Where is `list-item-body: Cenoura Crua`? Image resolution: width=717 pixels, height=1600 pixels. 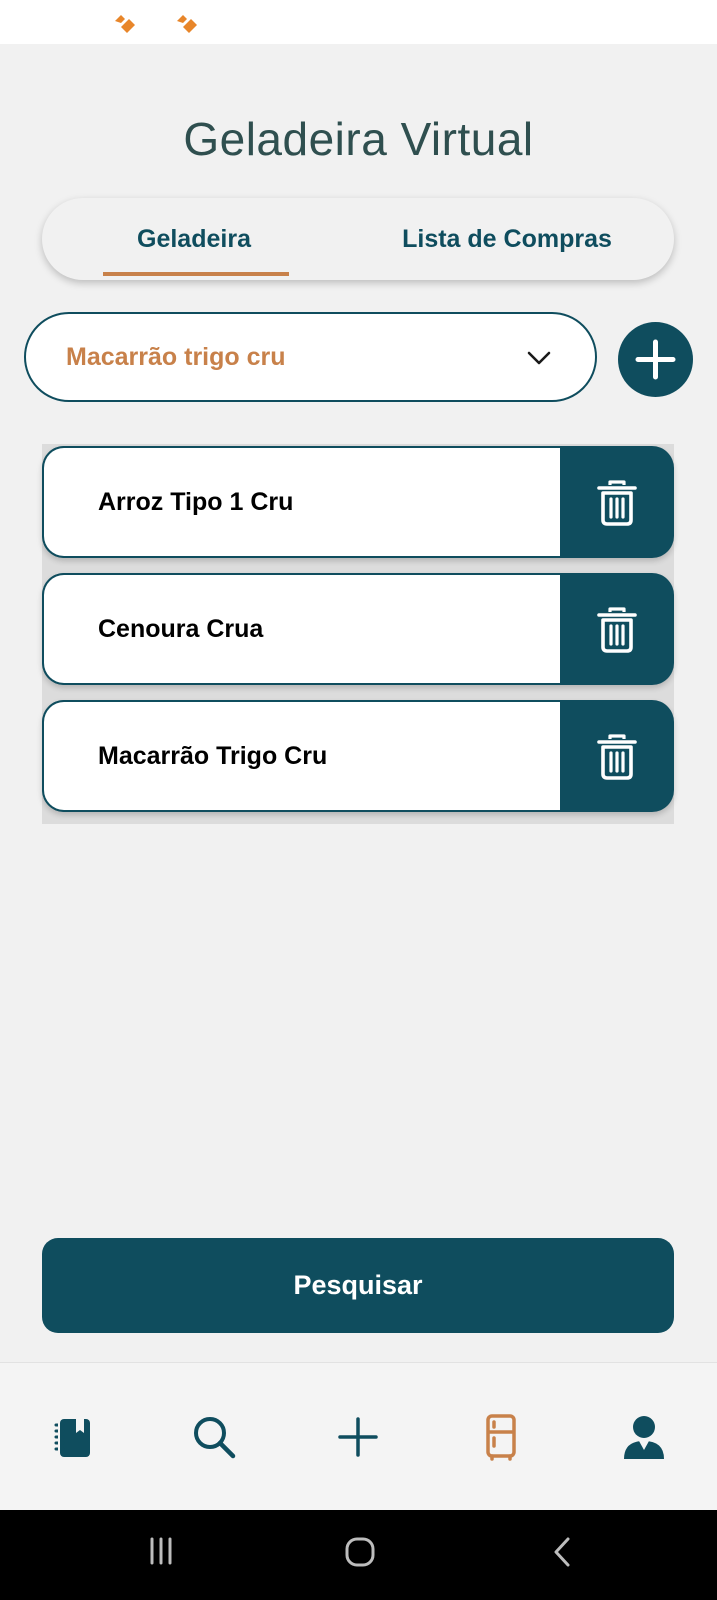 list-item-body: Cenoura Crua is located at coordinates (301, 629).